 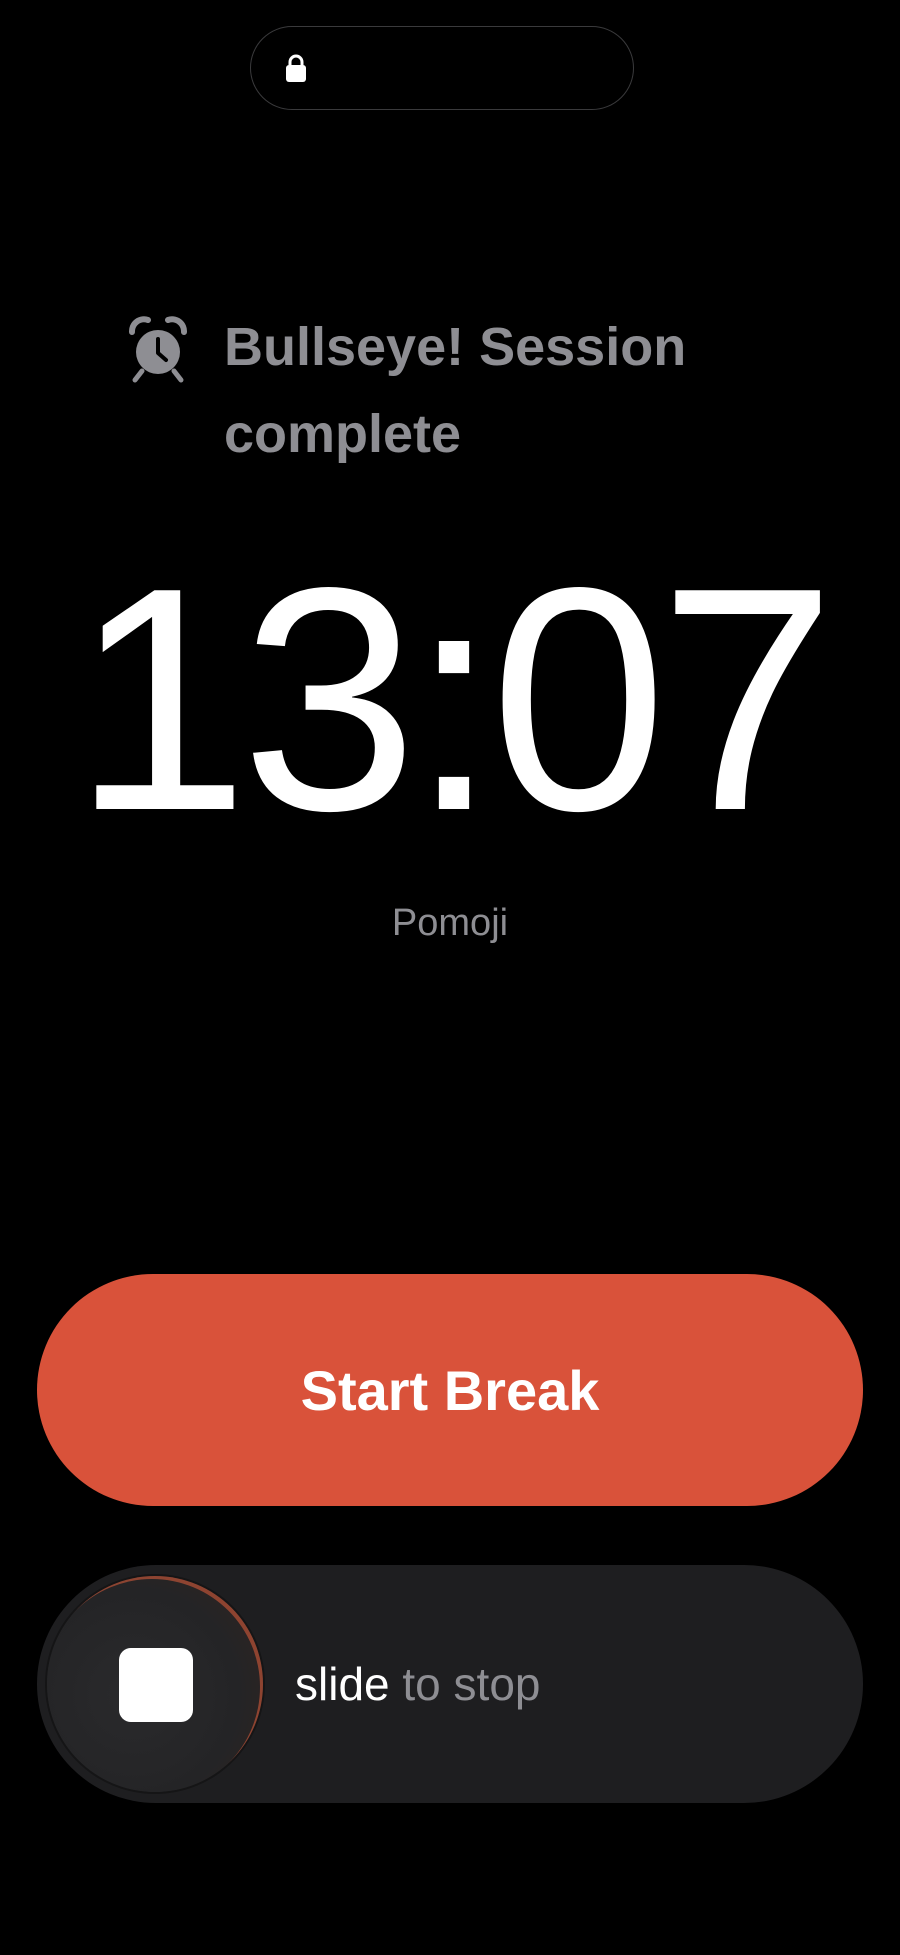 What do you see at coordinates (450, 1390) in the screenshot?
I see `start-break-button: Start Break` at bounding box center [450, 1390].